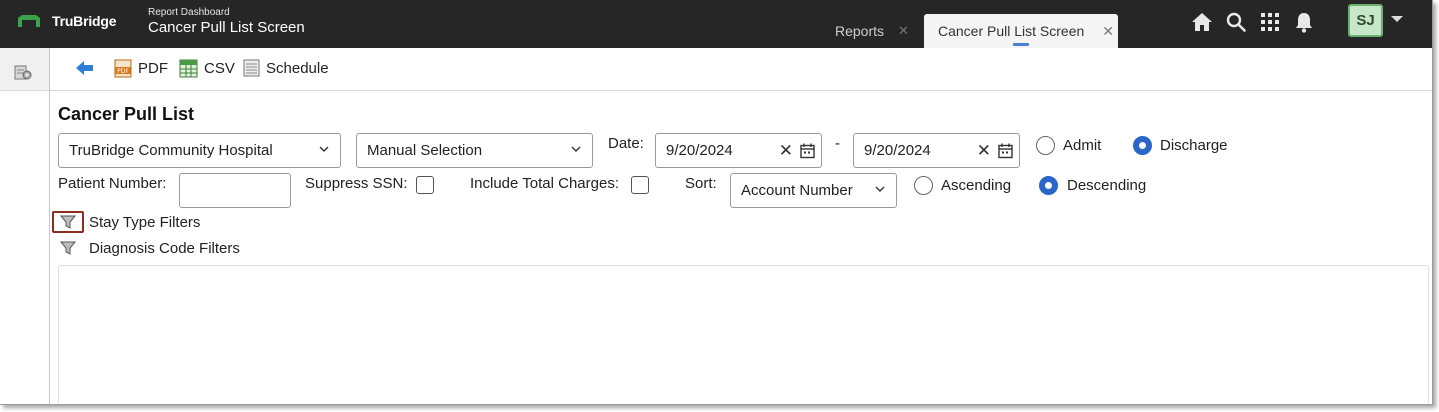  I want to click on breadcrumb-title: Cancer Pull List Screen, so click(226, 27).